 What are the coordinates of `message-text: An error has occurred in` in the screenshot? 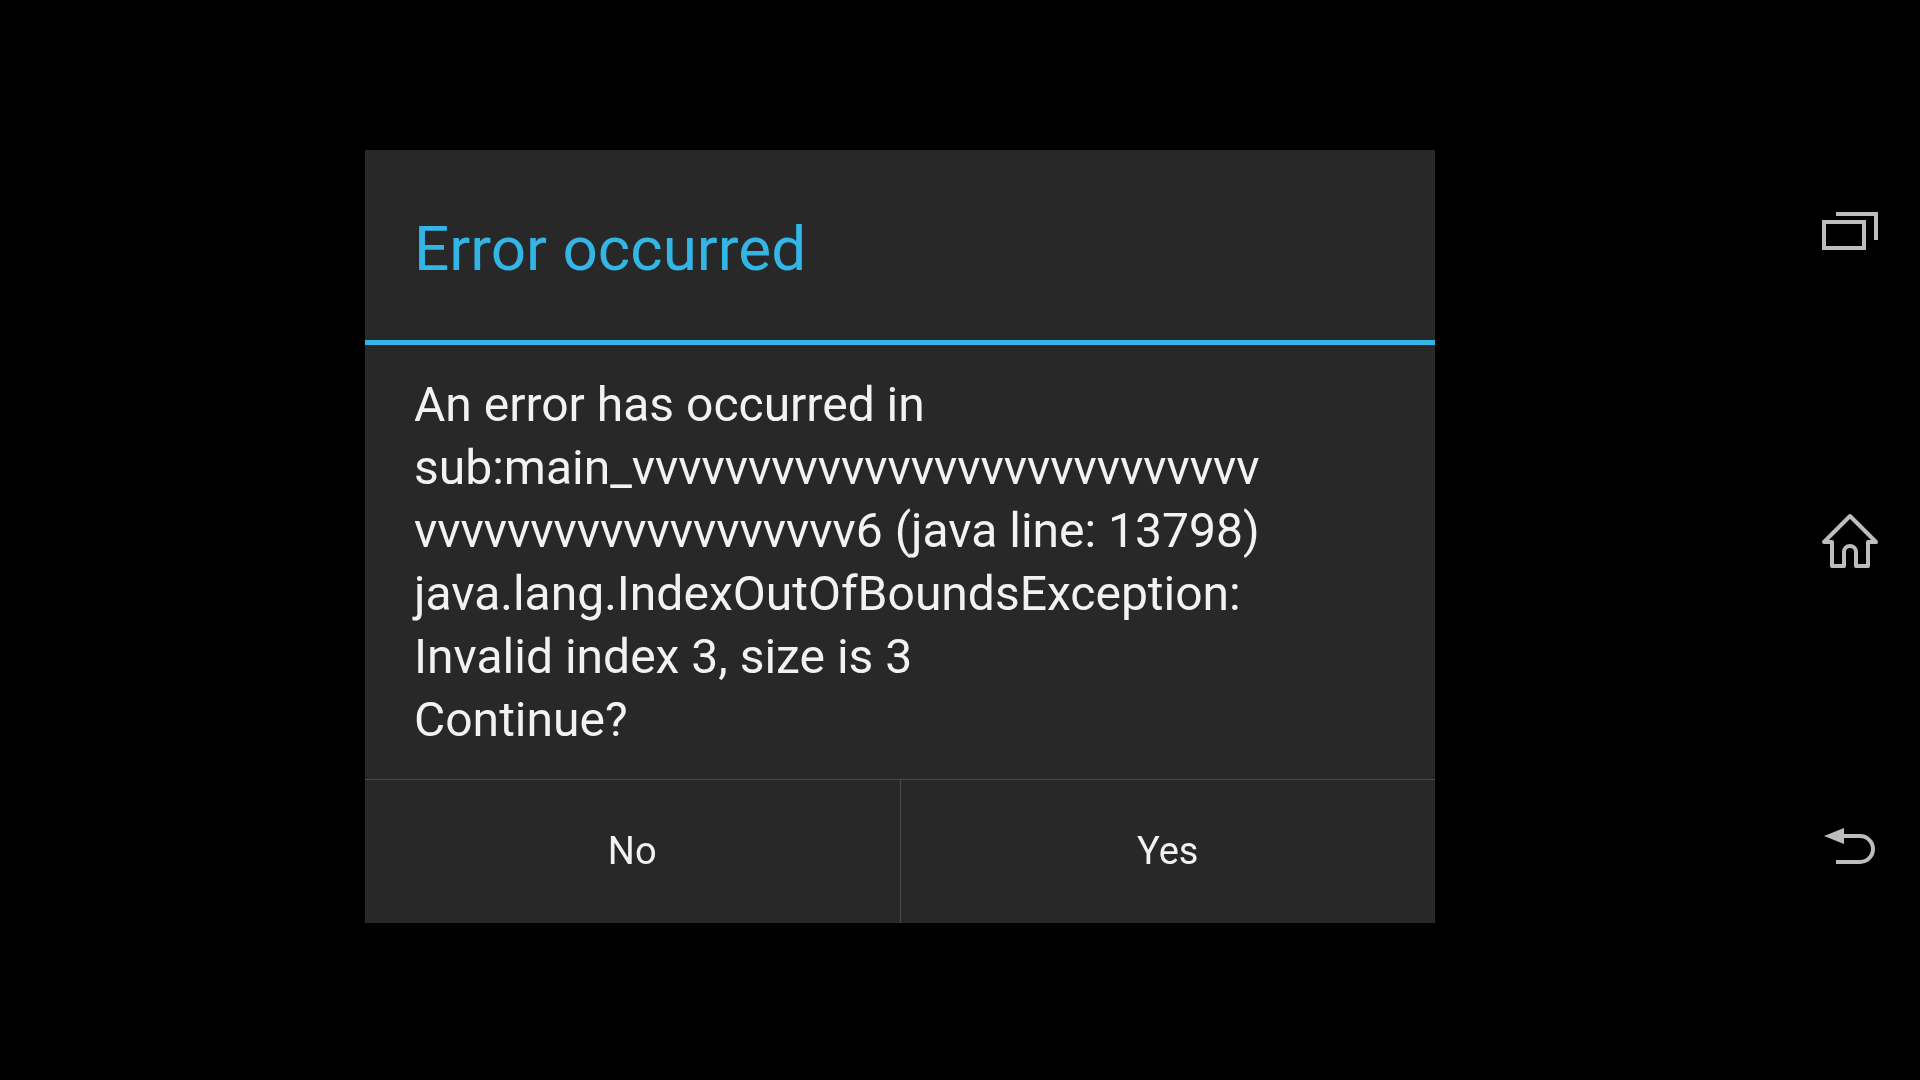 It's located at (670, 405).